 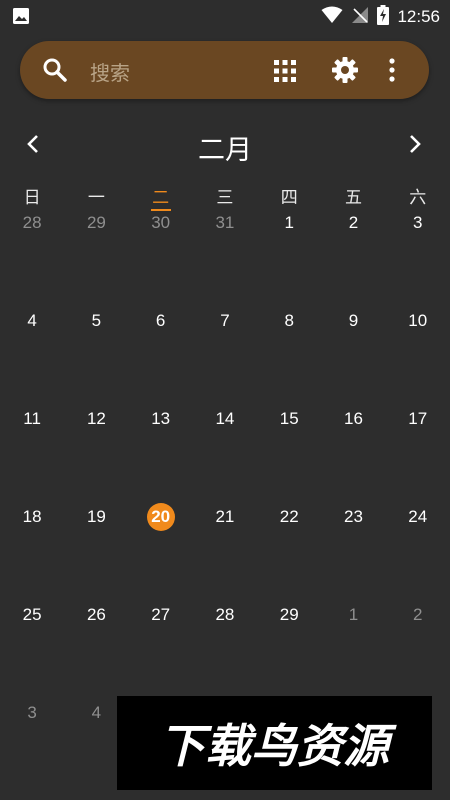 I want to click on day-cell: 21, so click(x=225, y=551).